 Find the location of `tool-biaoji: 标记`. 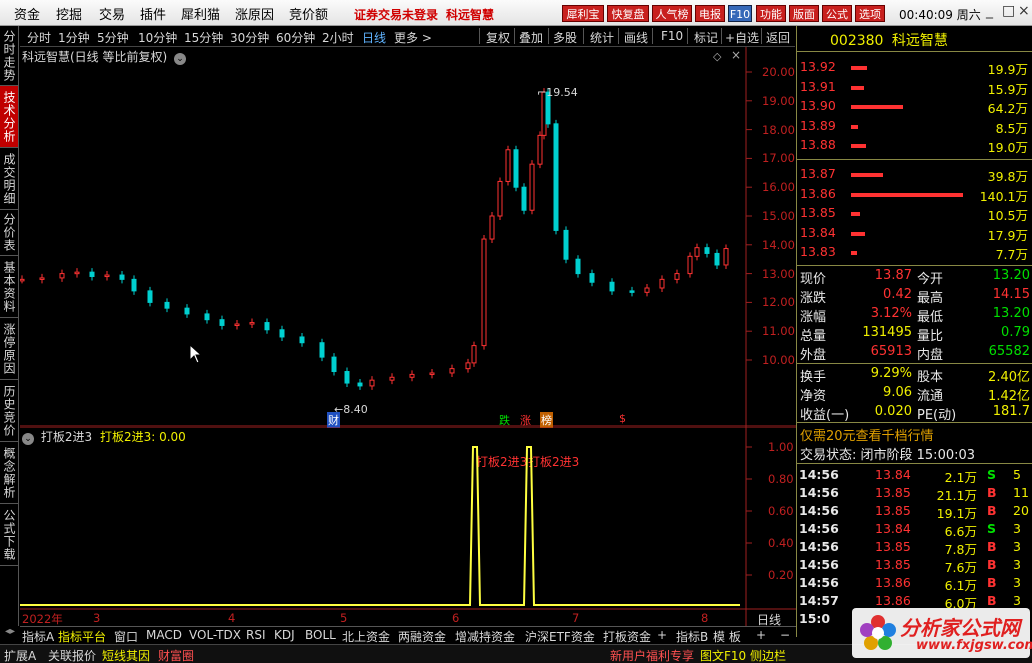

tool-biaoji: 标记 is located at coordinates (706, 37).